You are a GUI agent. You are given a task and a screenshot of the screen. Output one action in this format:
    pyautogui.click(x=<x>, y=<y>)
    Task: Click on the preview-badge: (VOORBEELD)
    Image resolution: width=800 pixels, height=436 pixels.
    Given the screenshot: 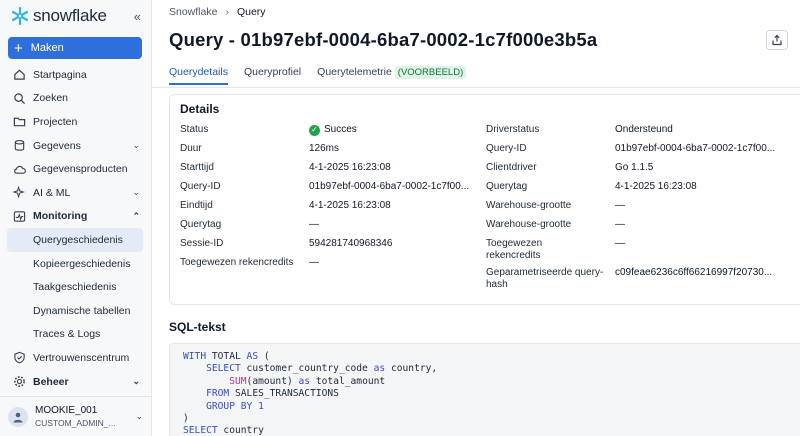 What is the action you would take?
    pyautogui.click(x=430, y=72)
    